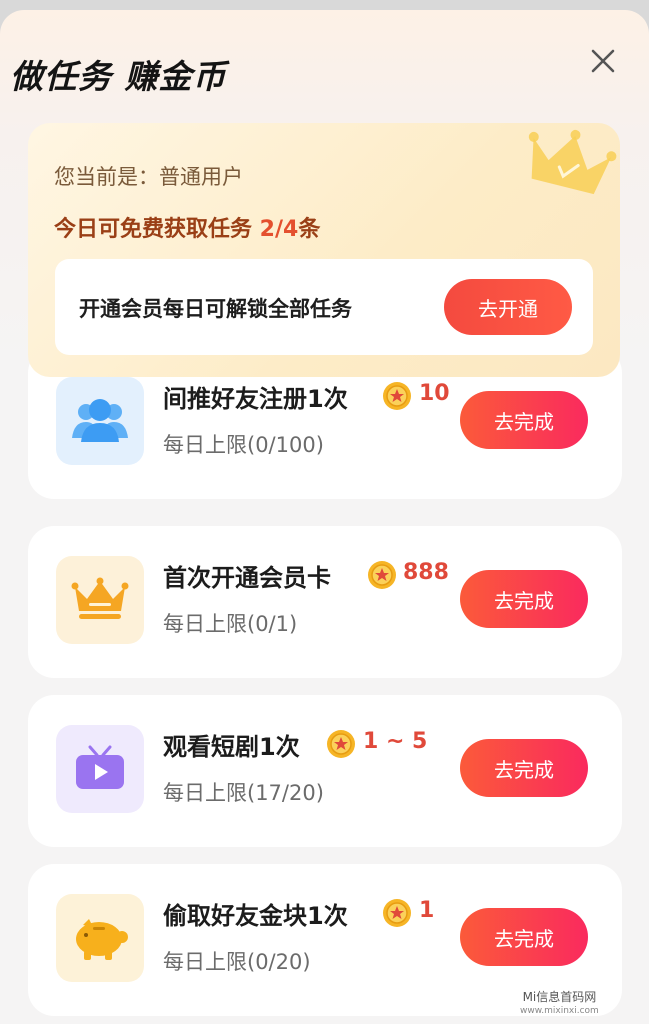 This screenshot has height=1024, width=649. What do you see at coordinates (247, 578) in the screenshot?
I see `task-title: 首次开通会员卡` at bounding box center [247, 578].